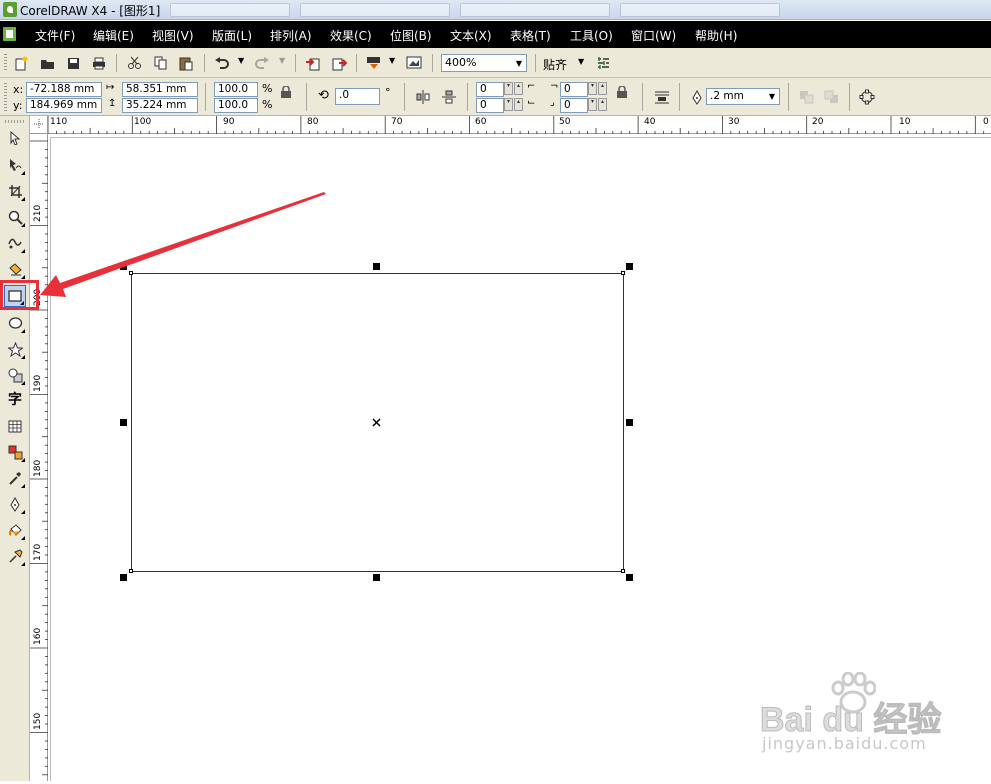  I want to click on x-position-field: -72.188 mm, so click(64, 89).